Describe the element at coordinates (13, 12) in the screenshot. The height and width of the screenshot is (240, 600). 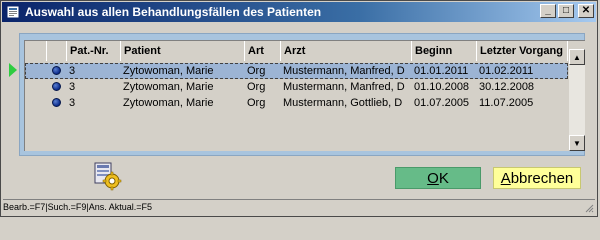
I see `window-app-icon` at that location.